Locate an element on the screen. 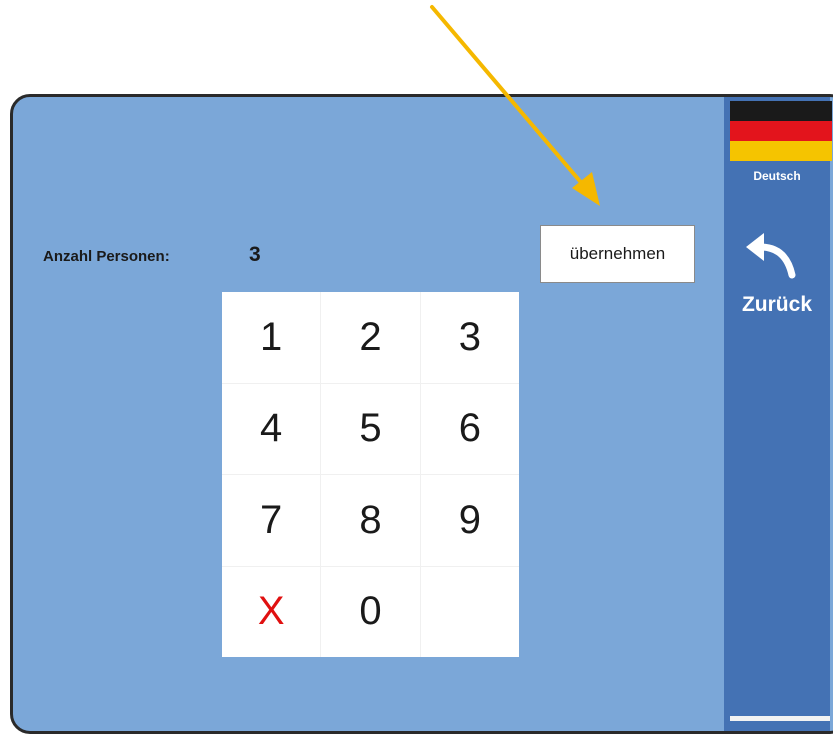 The width and height of the screenshot is (833, 734). key-4: 4 is located at coordinates (271, 428).